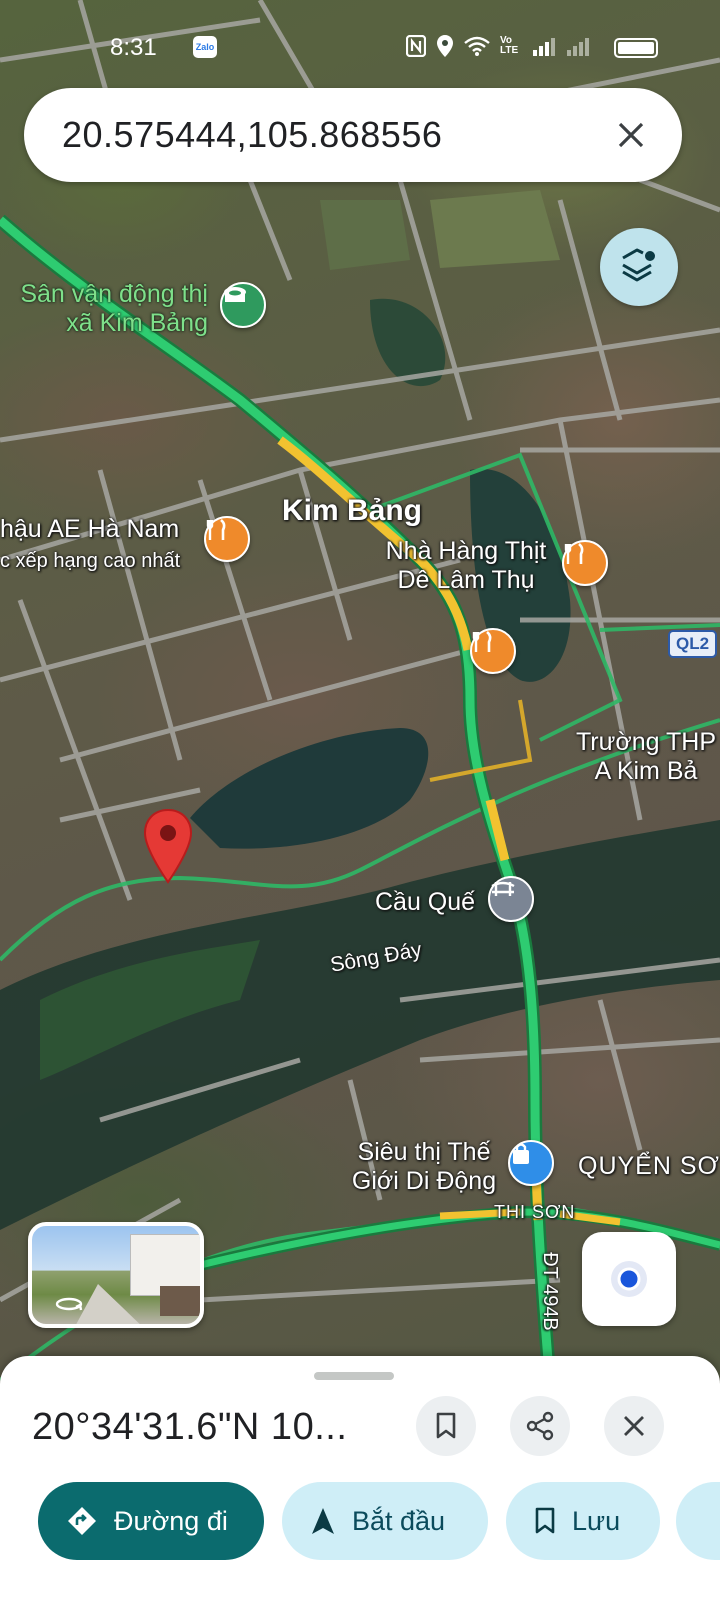 This screenshot has height=1600, width=720. I want to click on my-location-button, so click(629, 1279).